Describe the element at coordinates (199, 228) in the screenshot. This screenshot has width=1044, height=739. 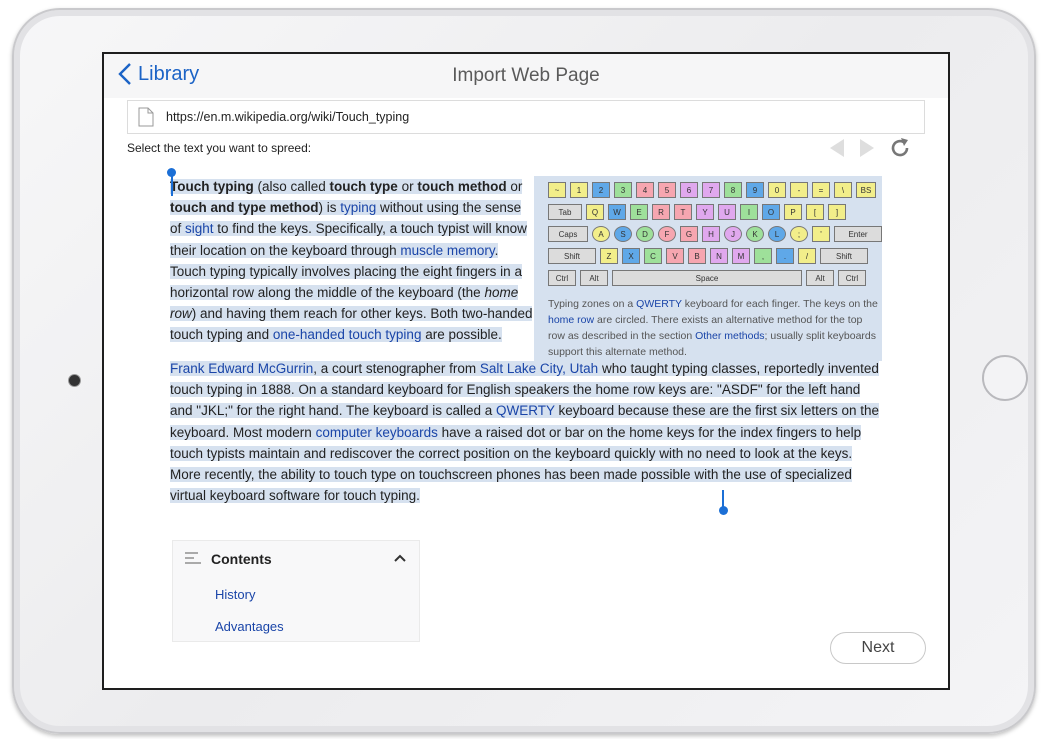
I see `p1-link: sight` at that location.